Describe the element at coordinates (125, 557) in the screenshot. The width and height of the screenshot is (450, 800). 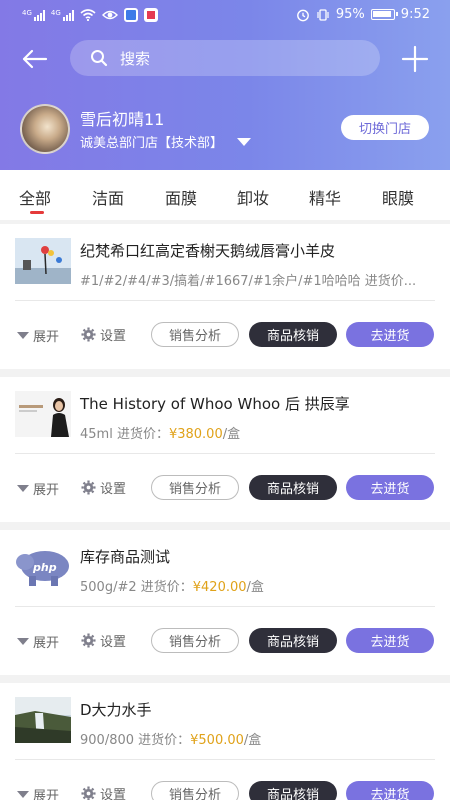
I see `product-title: 库存商品测试` at that location.